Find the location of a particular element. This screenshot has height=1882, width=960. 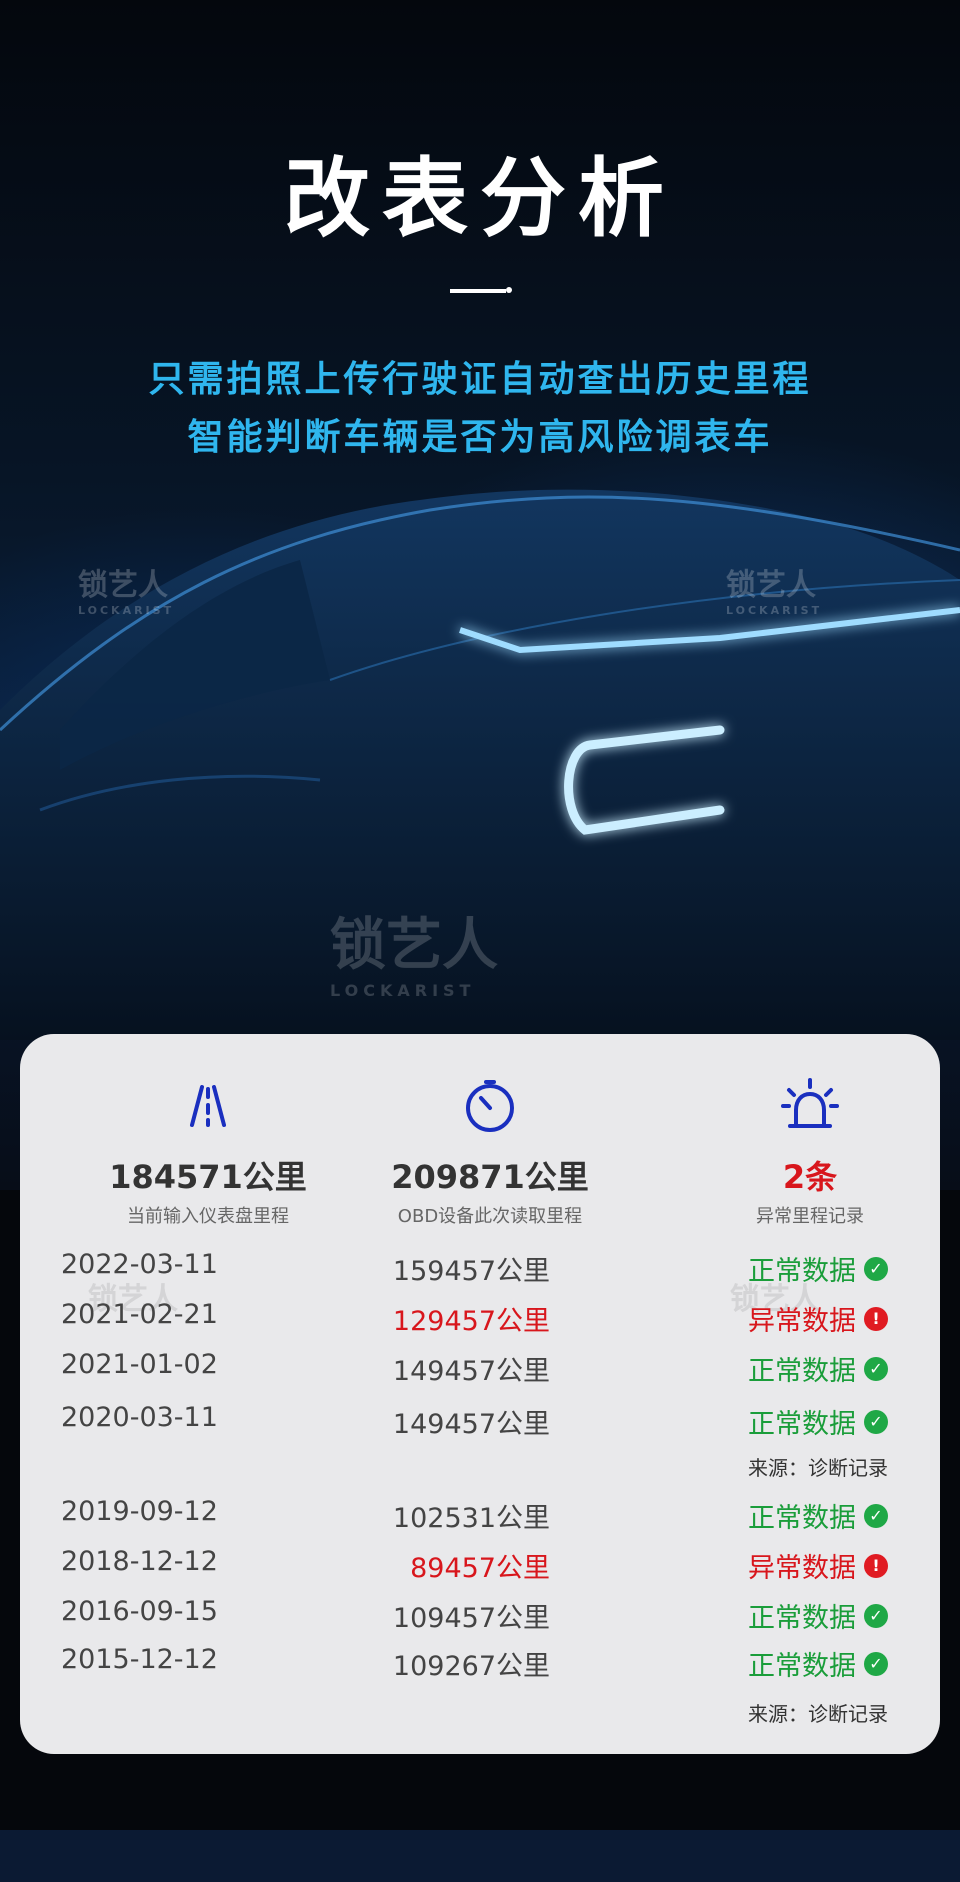

page-title: 改表分析 is located at coordinates (480, 199).